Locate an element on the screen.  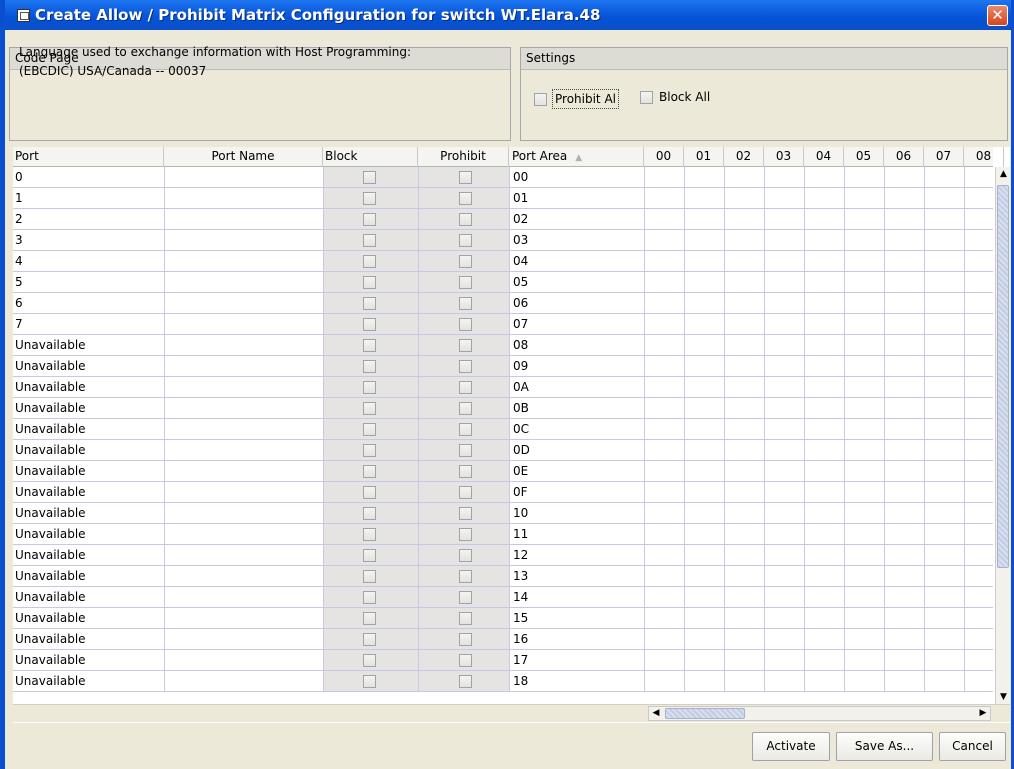
table-row: Unavailable 0B is located at coordinates (503, 408).